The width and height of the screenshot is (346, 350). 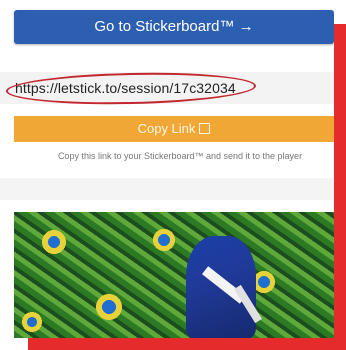 I want to click on copy-link-button: Copy Link, so click(x=174, y=129).